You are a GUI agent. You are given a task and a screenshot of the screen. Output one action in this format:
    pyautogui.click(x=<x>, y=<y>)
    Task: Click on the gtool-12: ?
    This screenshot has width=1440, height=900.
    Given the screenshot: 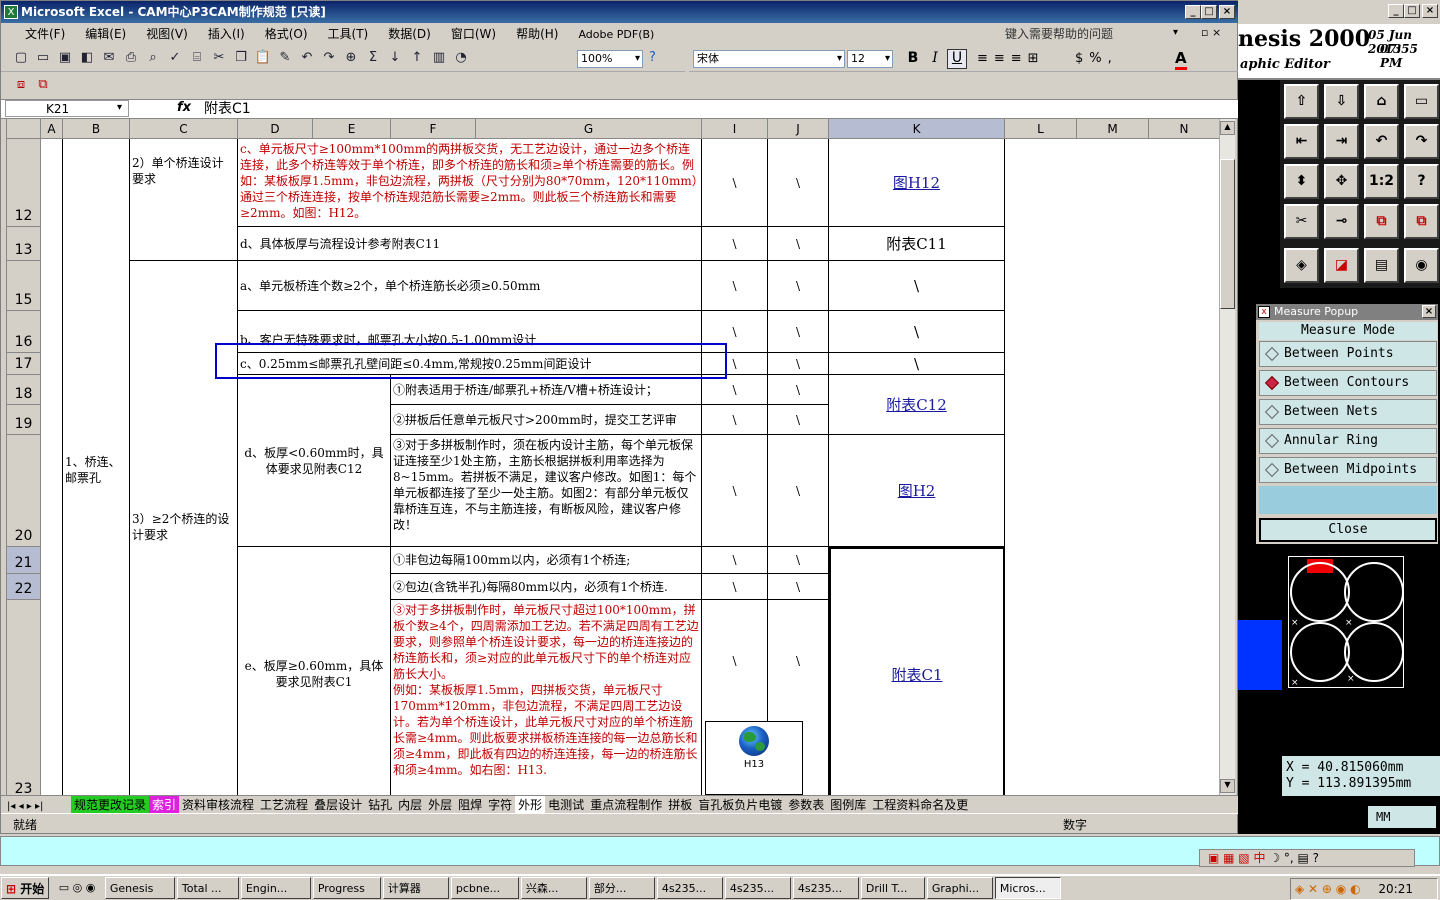 What is the action you would take?
    pyautogui.click(x=1421, y=181)
    